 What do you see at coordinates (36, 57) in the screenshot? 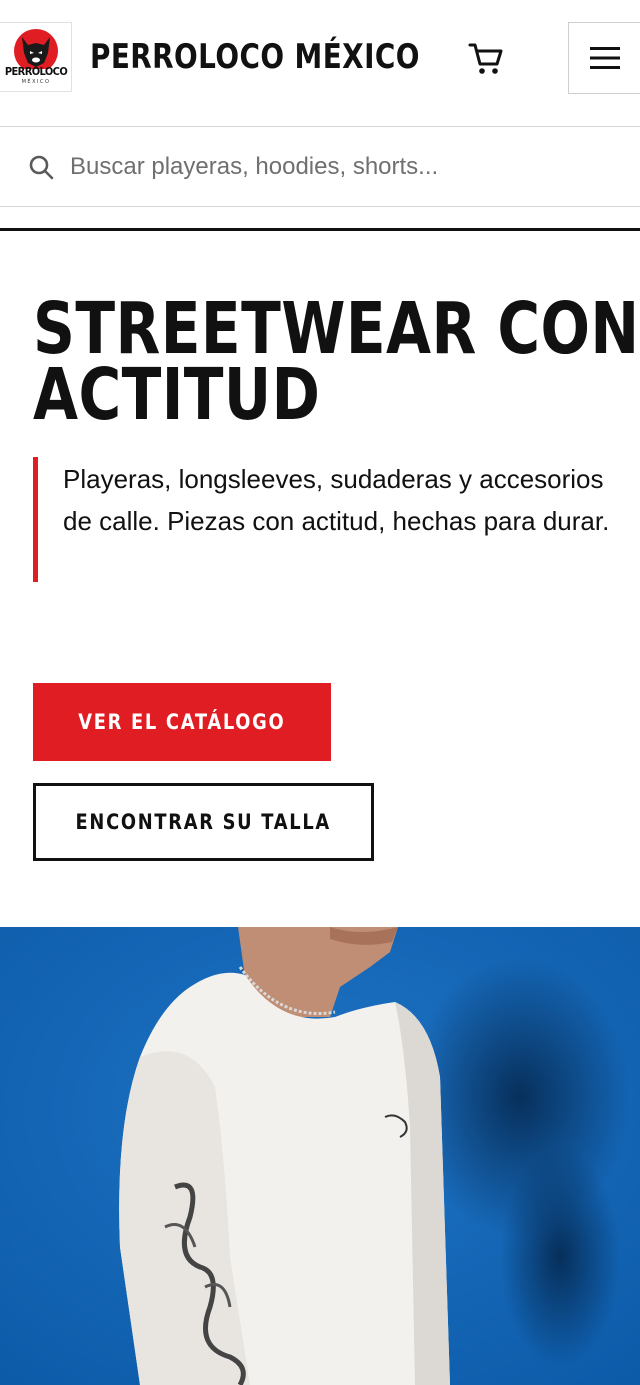
I see `logo-link: PERROLOCO MÉXICO` at bounding box center [36, 57].